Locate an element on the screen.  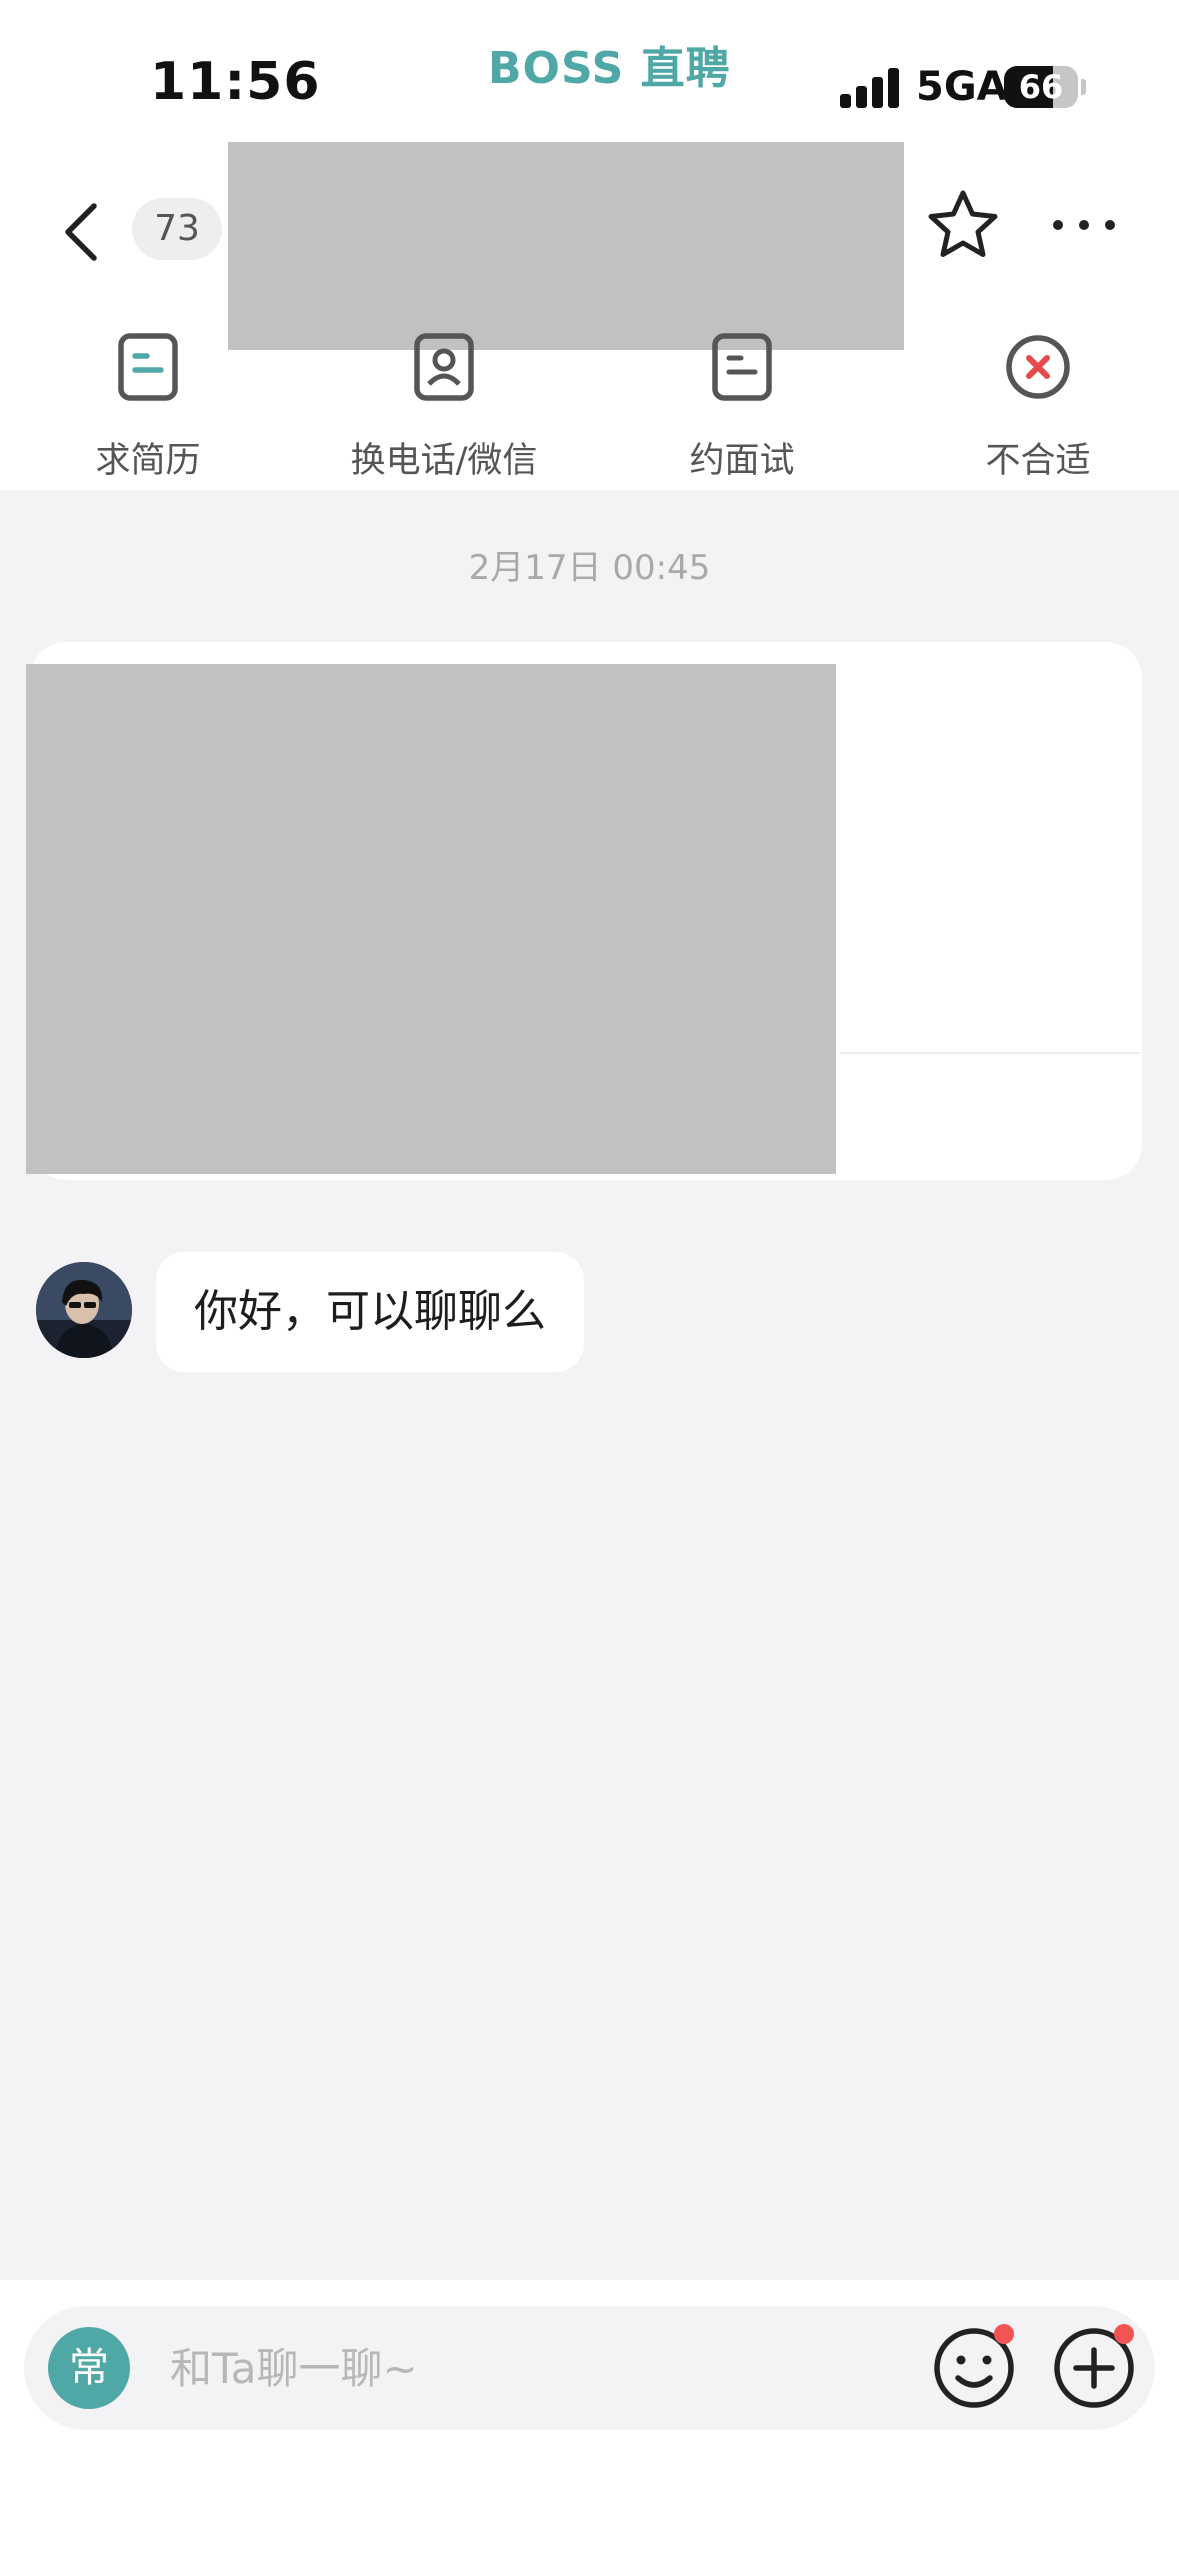
message-input is located at coordinates (540, 2368).